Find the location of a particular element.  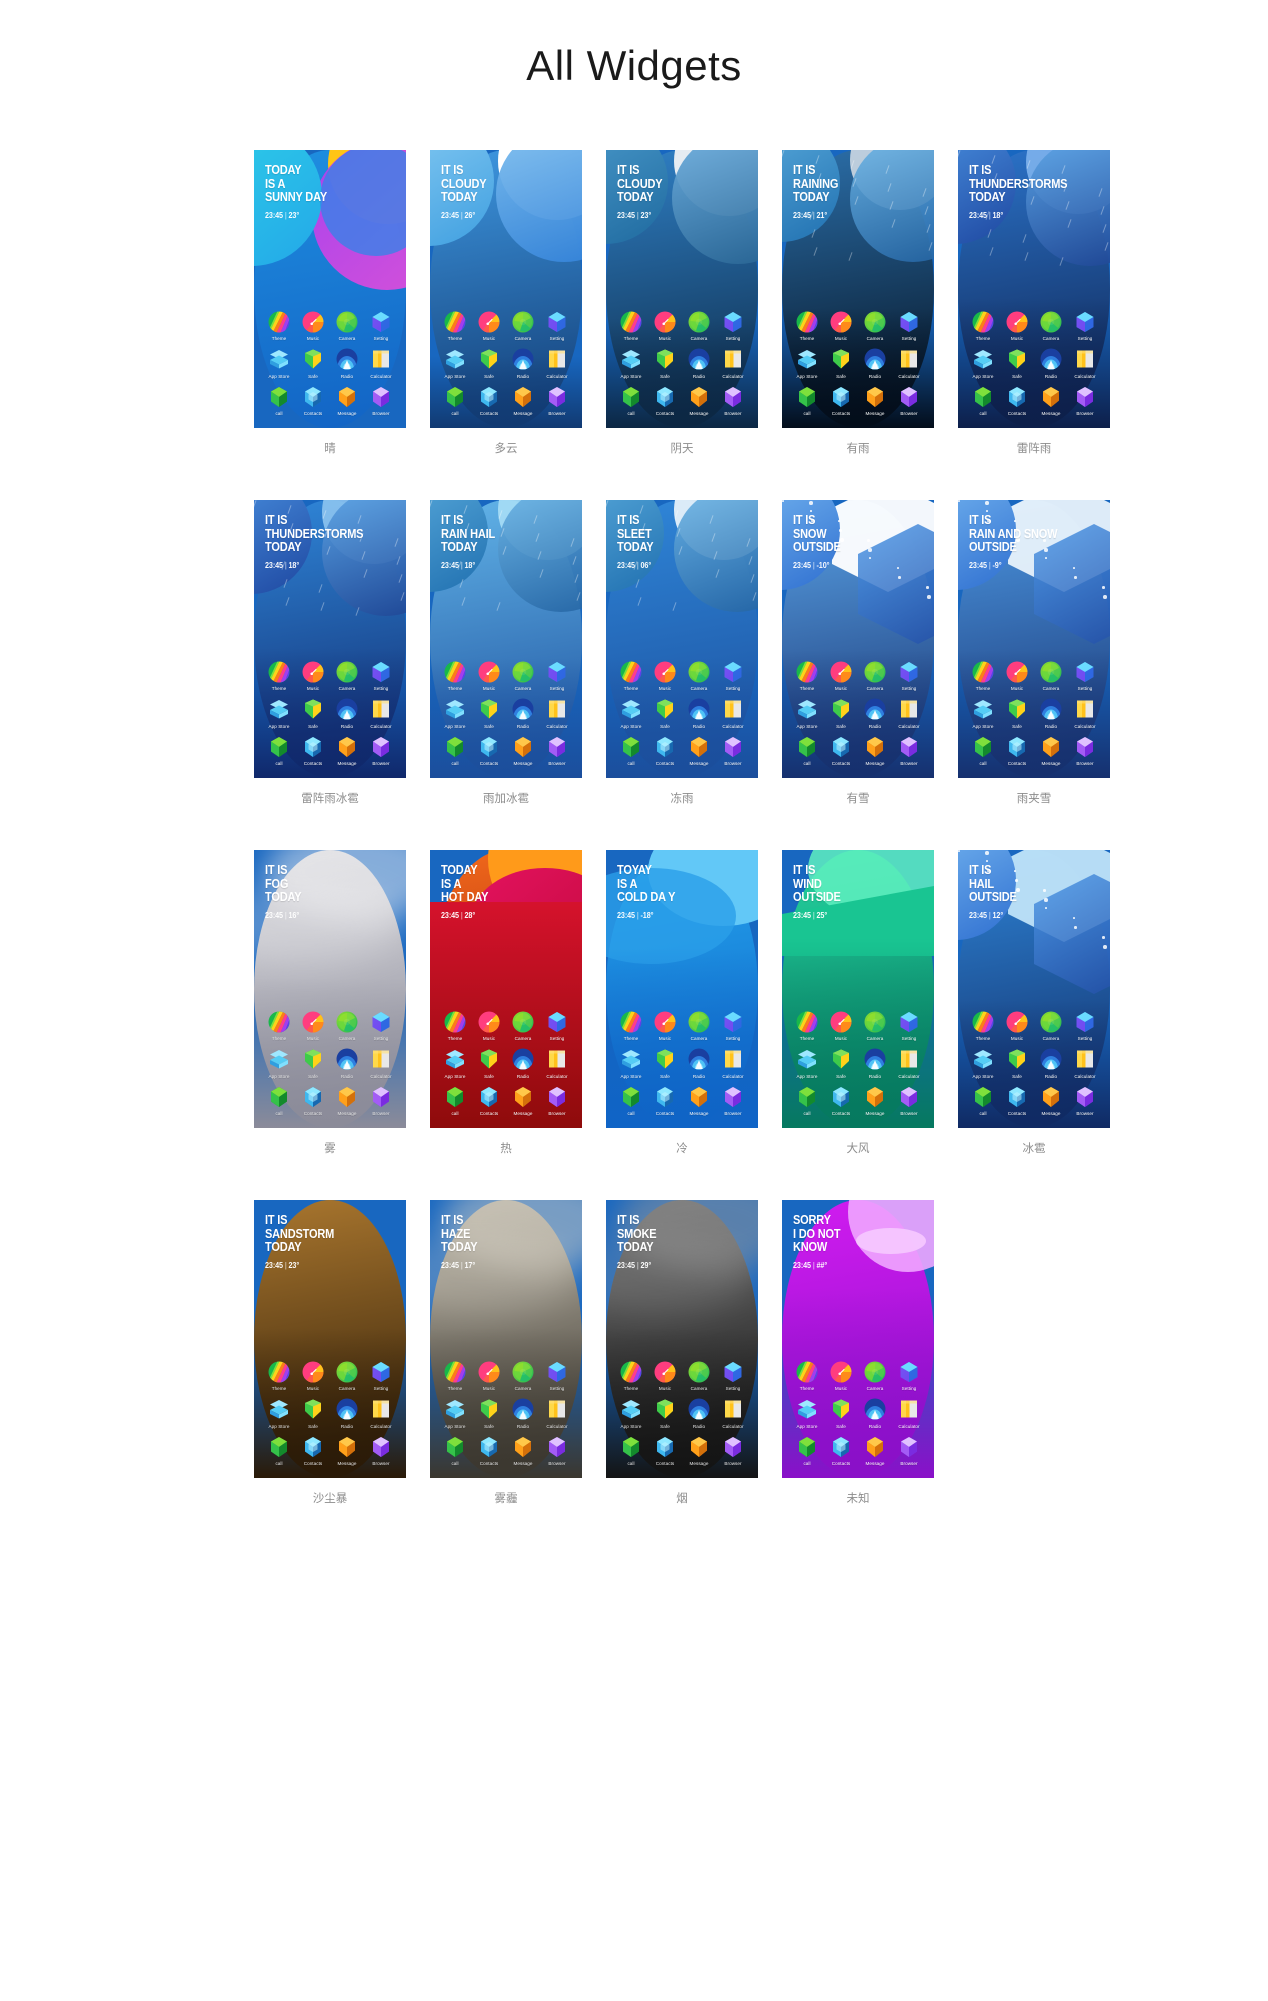

app-shortcut: Radio is located at coordinates (1051, 713).